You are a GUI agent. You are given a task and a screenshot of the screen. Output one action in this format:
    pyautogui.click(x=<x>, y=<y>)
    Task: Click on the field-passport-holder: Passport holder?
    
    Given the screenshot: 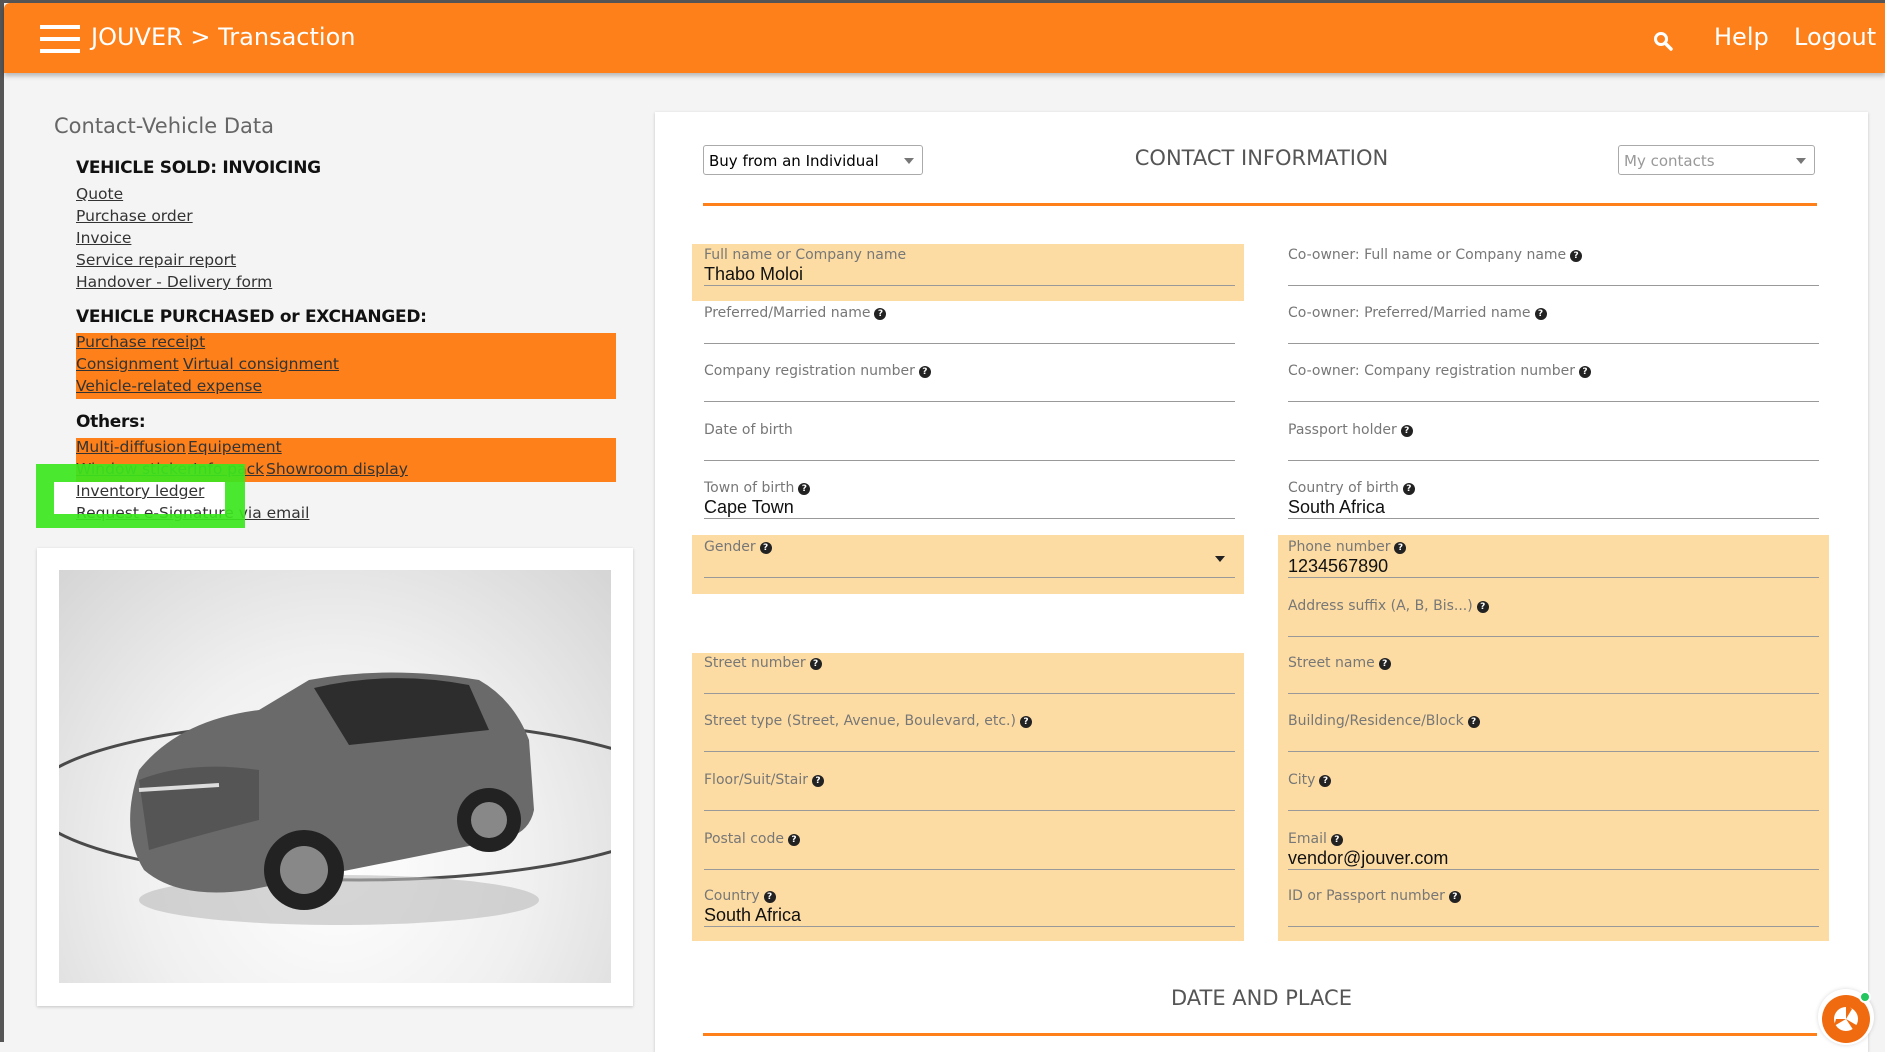 What is the action you would take?
    pyautogui.click(x=1553, y=440)
    